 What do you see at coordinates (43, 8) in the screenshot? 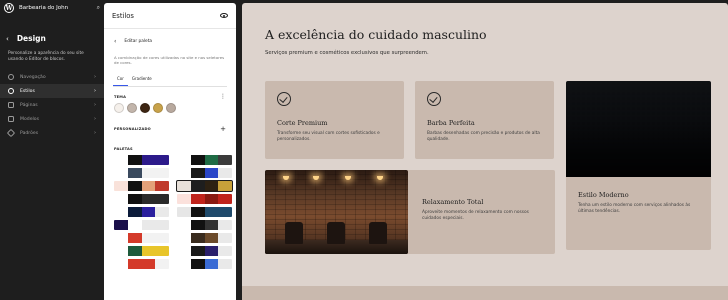
I see `site-name: Barbearia do John` at bounding box center [43, 8].